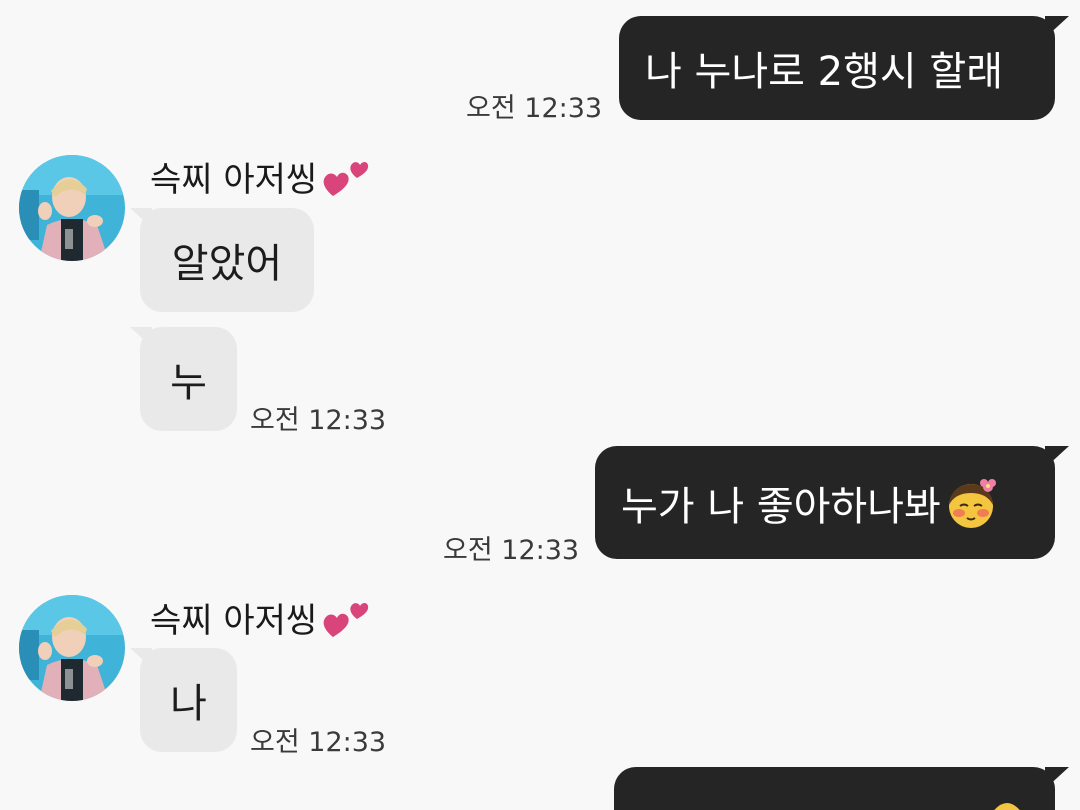 This screenshot has width=1080, height=810. What do you see at coordinates (188, 383) in the screenshot?
I see `message-text: 누` at bounding box center [188, 383].